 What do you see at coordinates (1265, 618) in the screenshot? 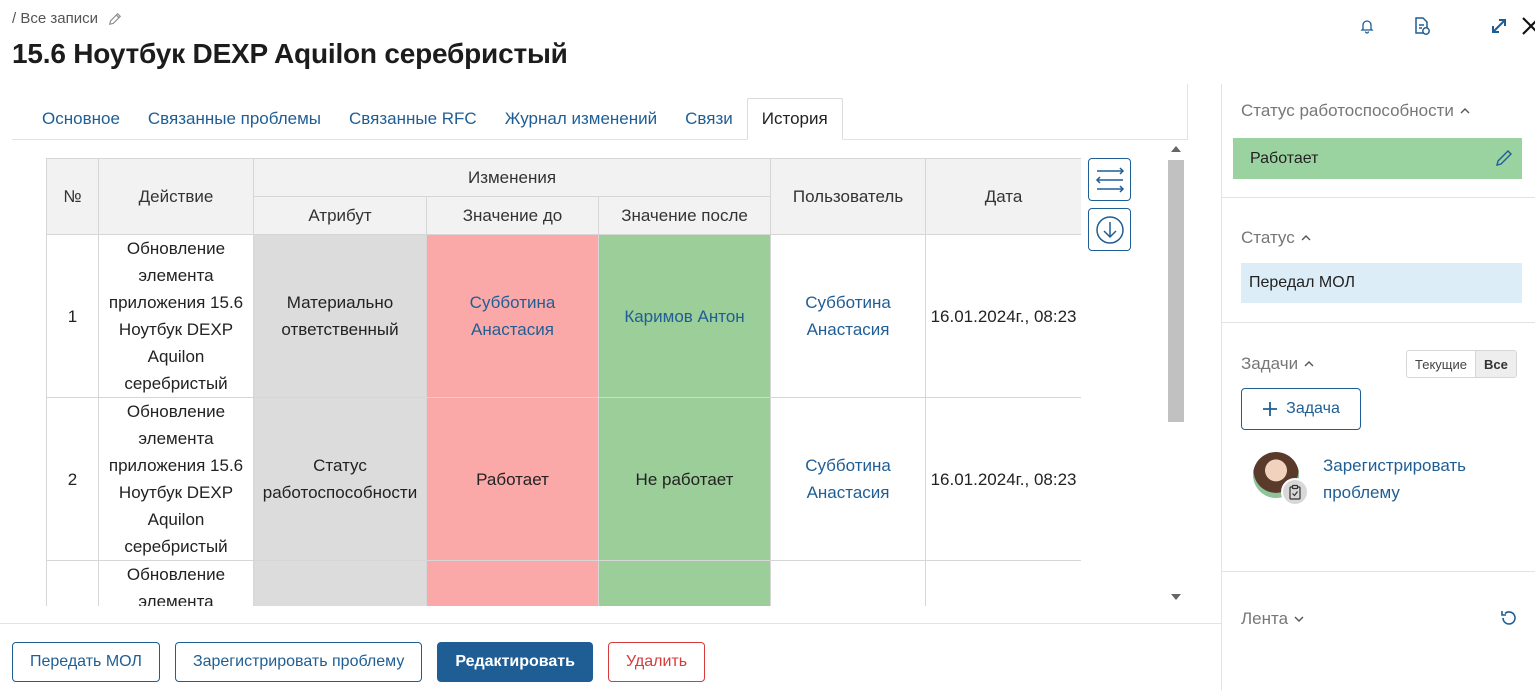
I see `feed-title: Лента` at bounding box center [1265, 618].